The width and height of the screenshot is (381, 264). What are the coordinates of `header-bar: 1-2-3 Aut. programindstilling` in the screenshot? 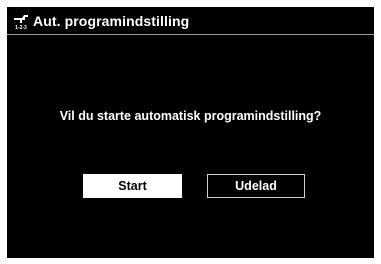 It's located at (190, 21).